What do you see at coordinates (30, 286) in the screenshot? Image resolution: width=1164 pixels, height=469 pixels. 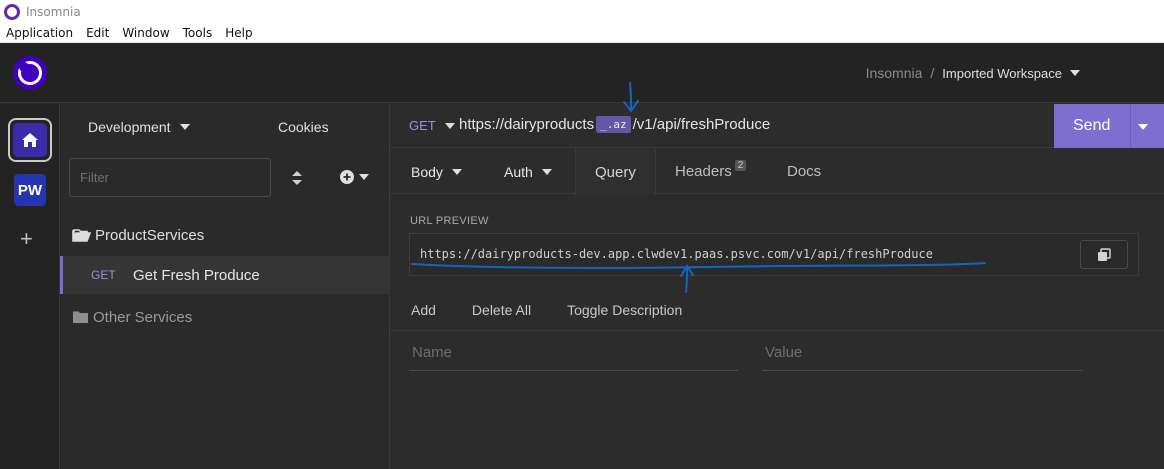 I see `workspace-rail: PW +` at bounding box center [30, 286].